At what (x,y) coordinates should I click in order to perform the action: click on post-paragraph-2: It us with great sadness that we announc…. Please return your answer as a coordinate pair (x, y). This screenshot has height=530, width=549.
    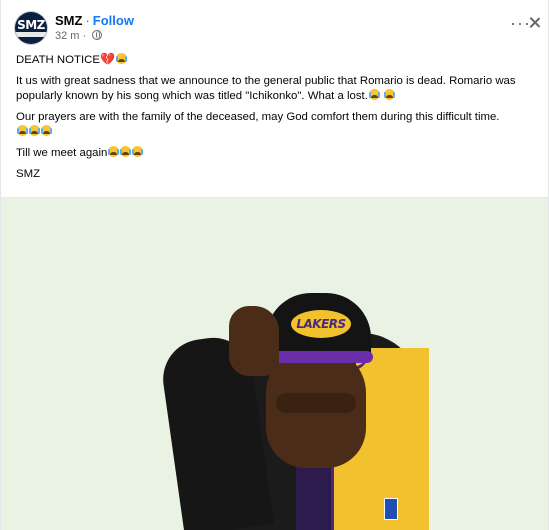
    Looking at the image, I should click on (278, 89).